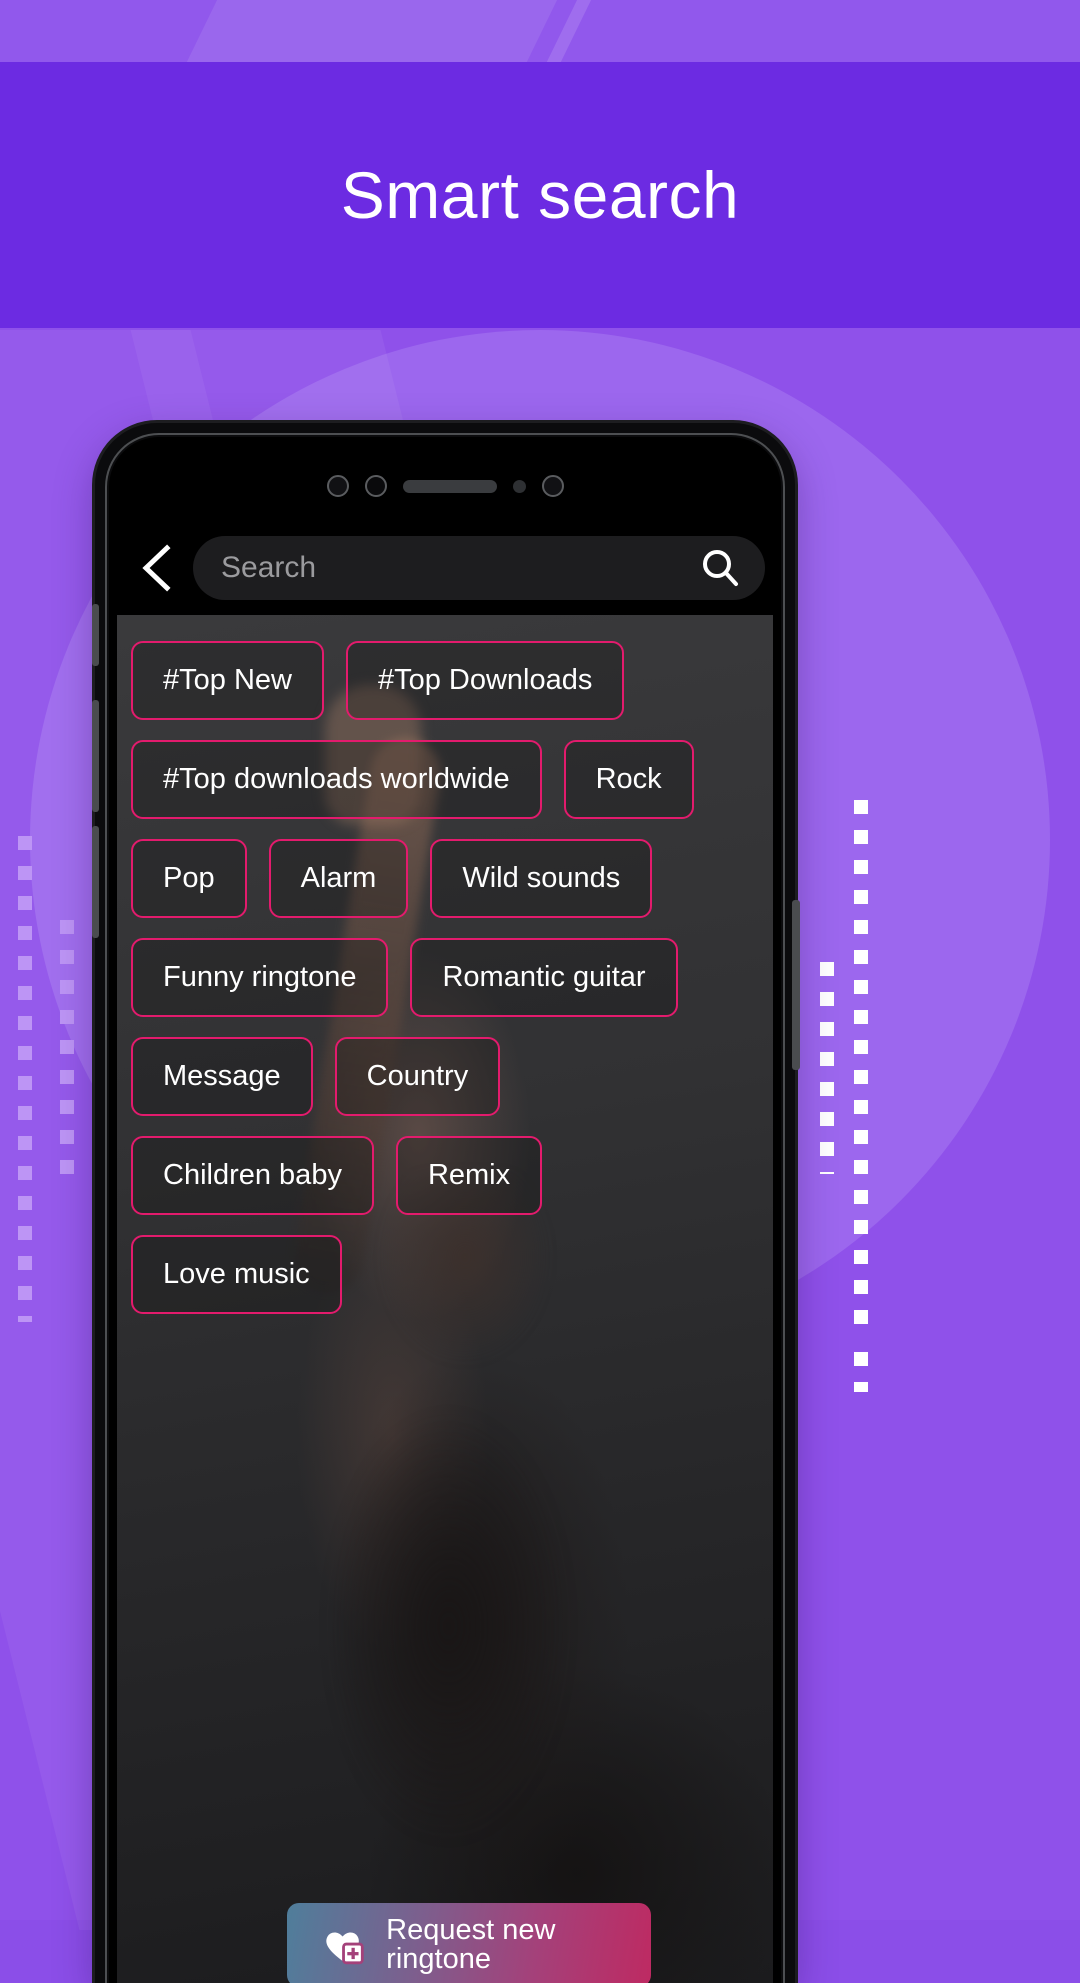 Image resolution: width=1080 pixels, height=1983 pixels. What do you see at coordinates (189, 878) in the screenshot?
I see `tag-chip: Pop` at bounding box center [189, 878].